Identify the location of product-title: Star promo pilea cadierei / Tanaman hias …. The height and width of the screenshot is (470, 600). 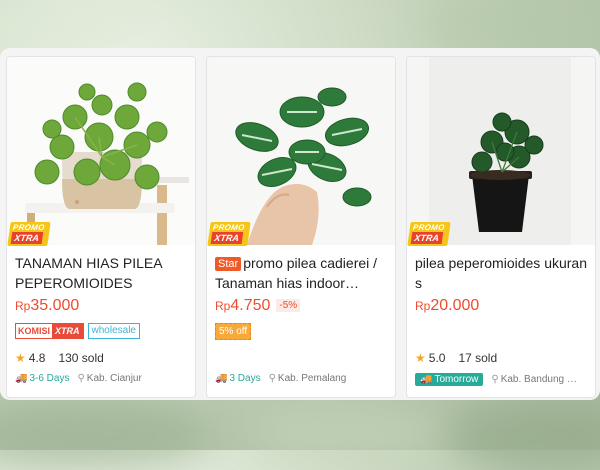
(303, 273).